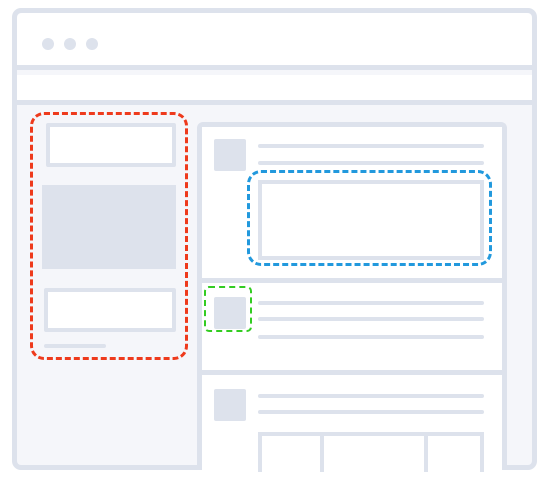  Describe the element at coordinates (371, 452) in the screenshot. I see `data-table` at that location.